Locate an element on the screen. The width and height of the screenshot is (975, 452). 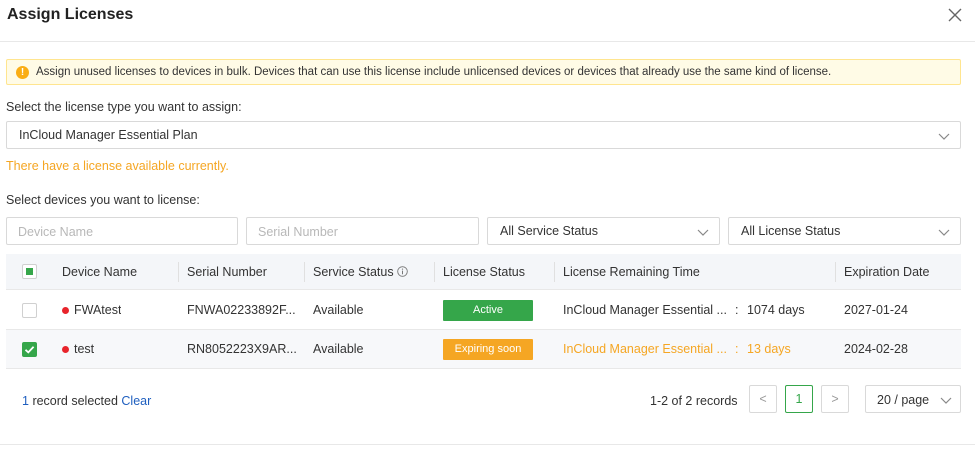
close-icon is located at coordinates (955, 15).